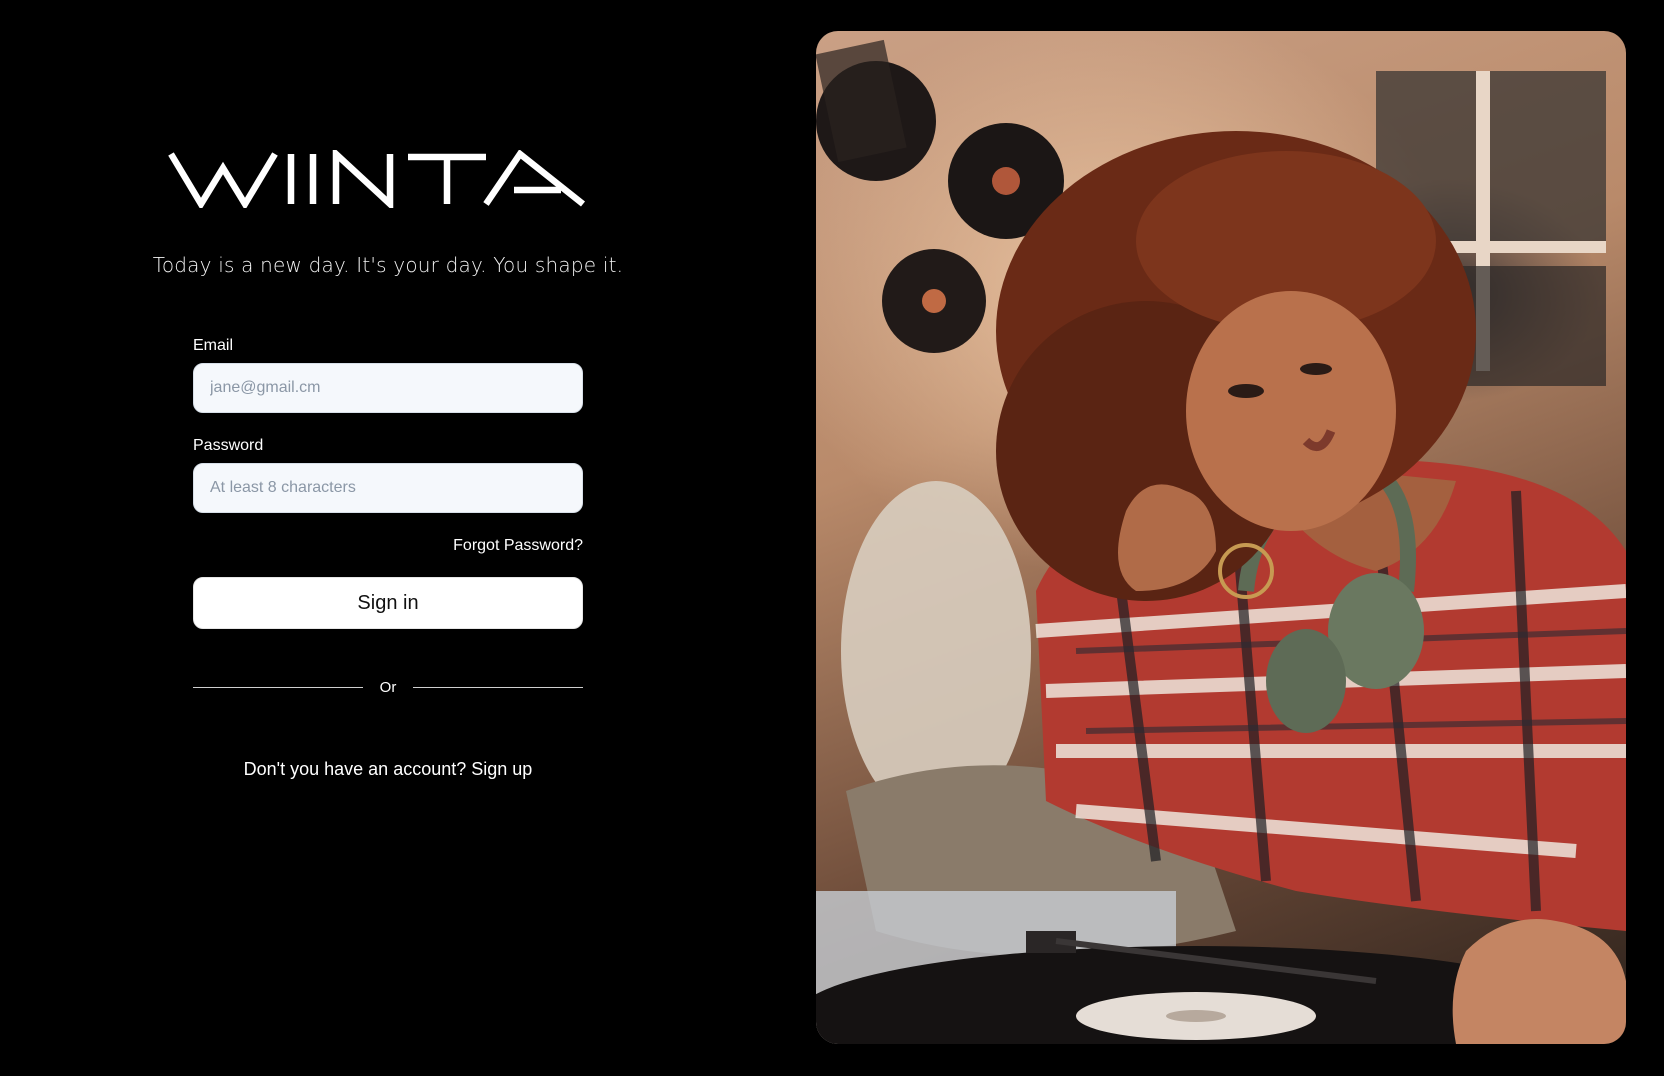 Image resolution: width=1664 pixels, height=1076 pixels. I want to click on login-form: Email Password Forgot Password? Sign in, so click(388, 482).